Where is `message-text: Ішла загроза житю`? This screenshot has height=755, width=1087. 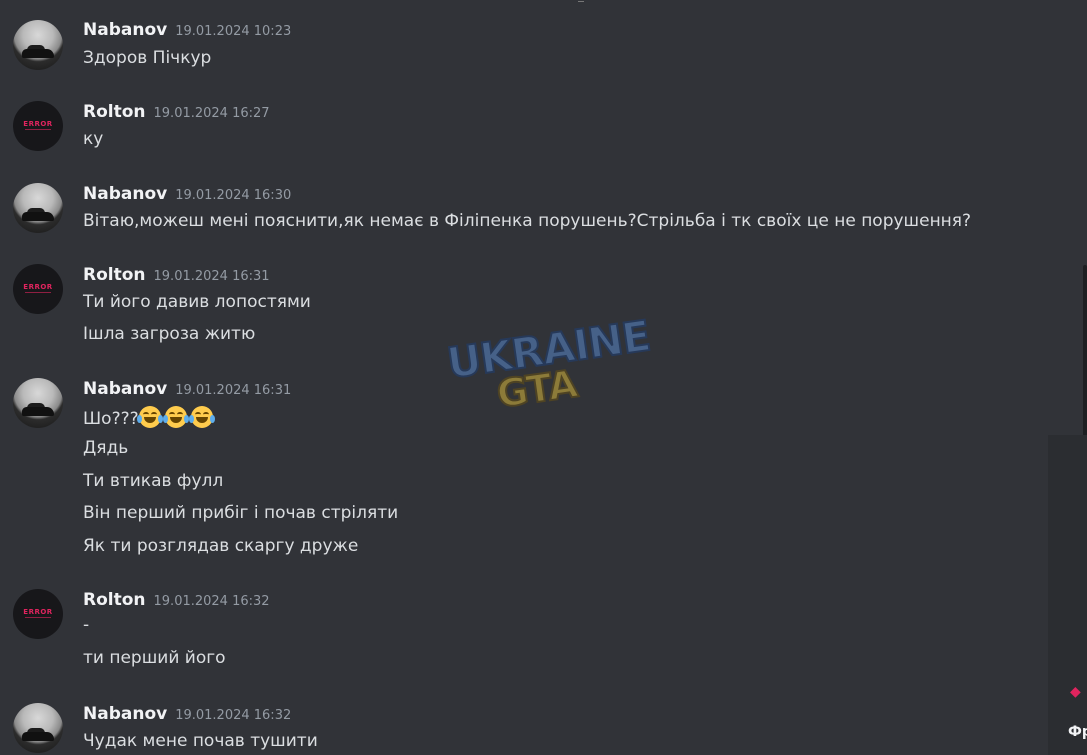
message-text: Ішла загроза житю is located at coordinates (169, 334).